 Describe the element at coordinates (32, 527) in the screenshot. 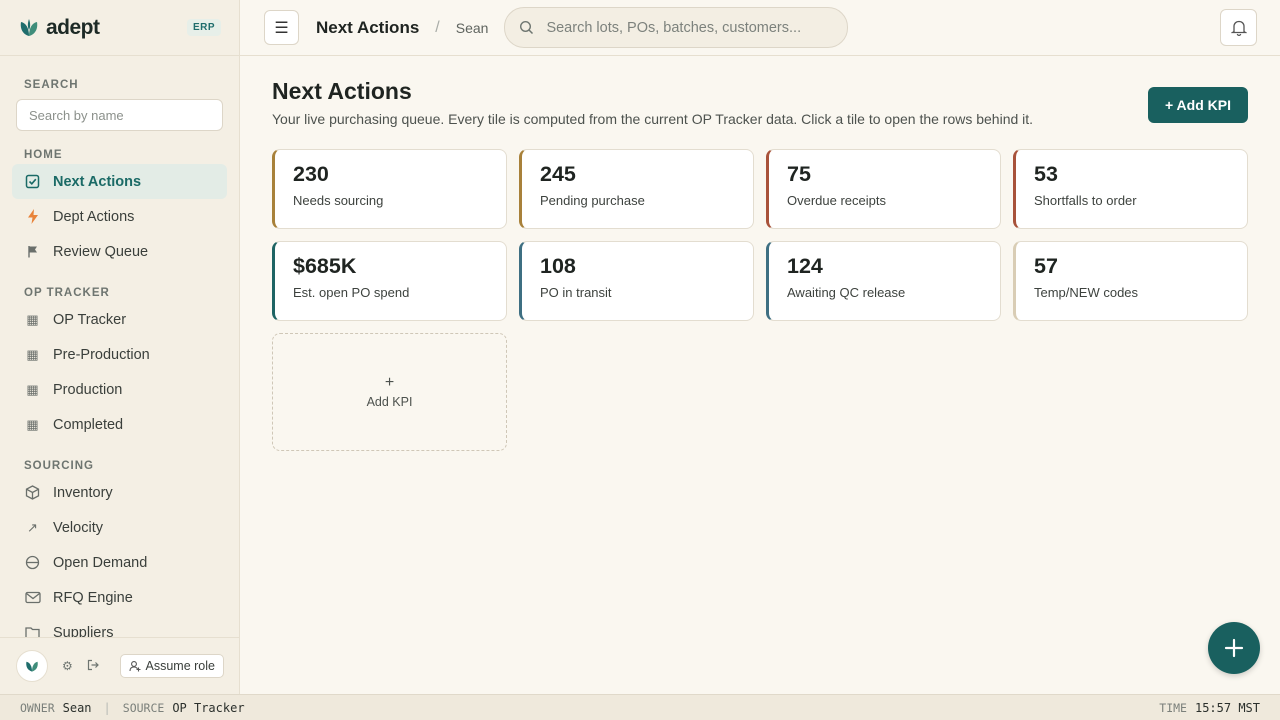

I see `trend-icon: ↗` at that location.